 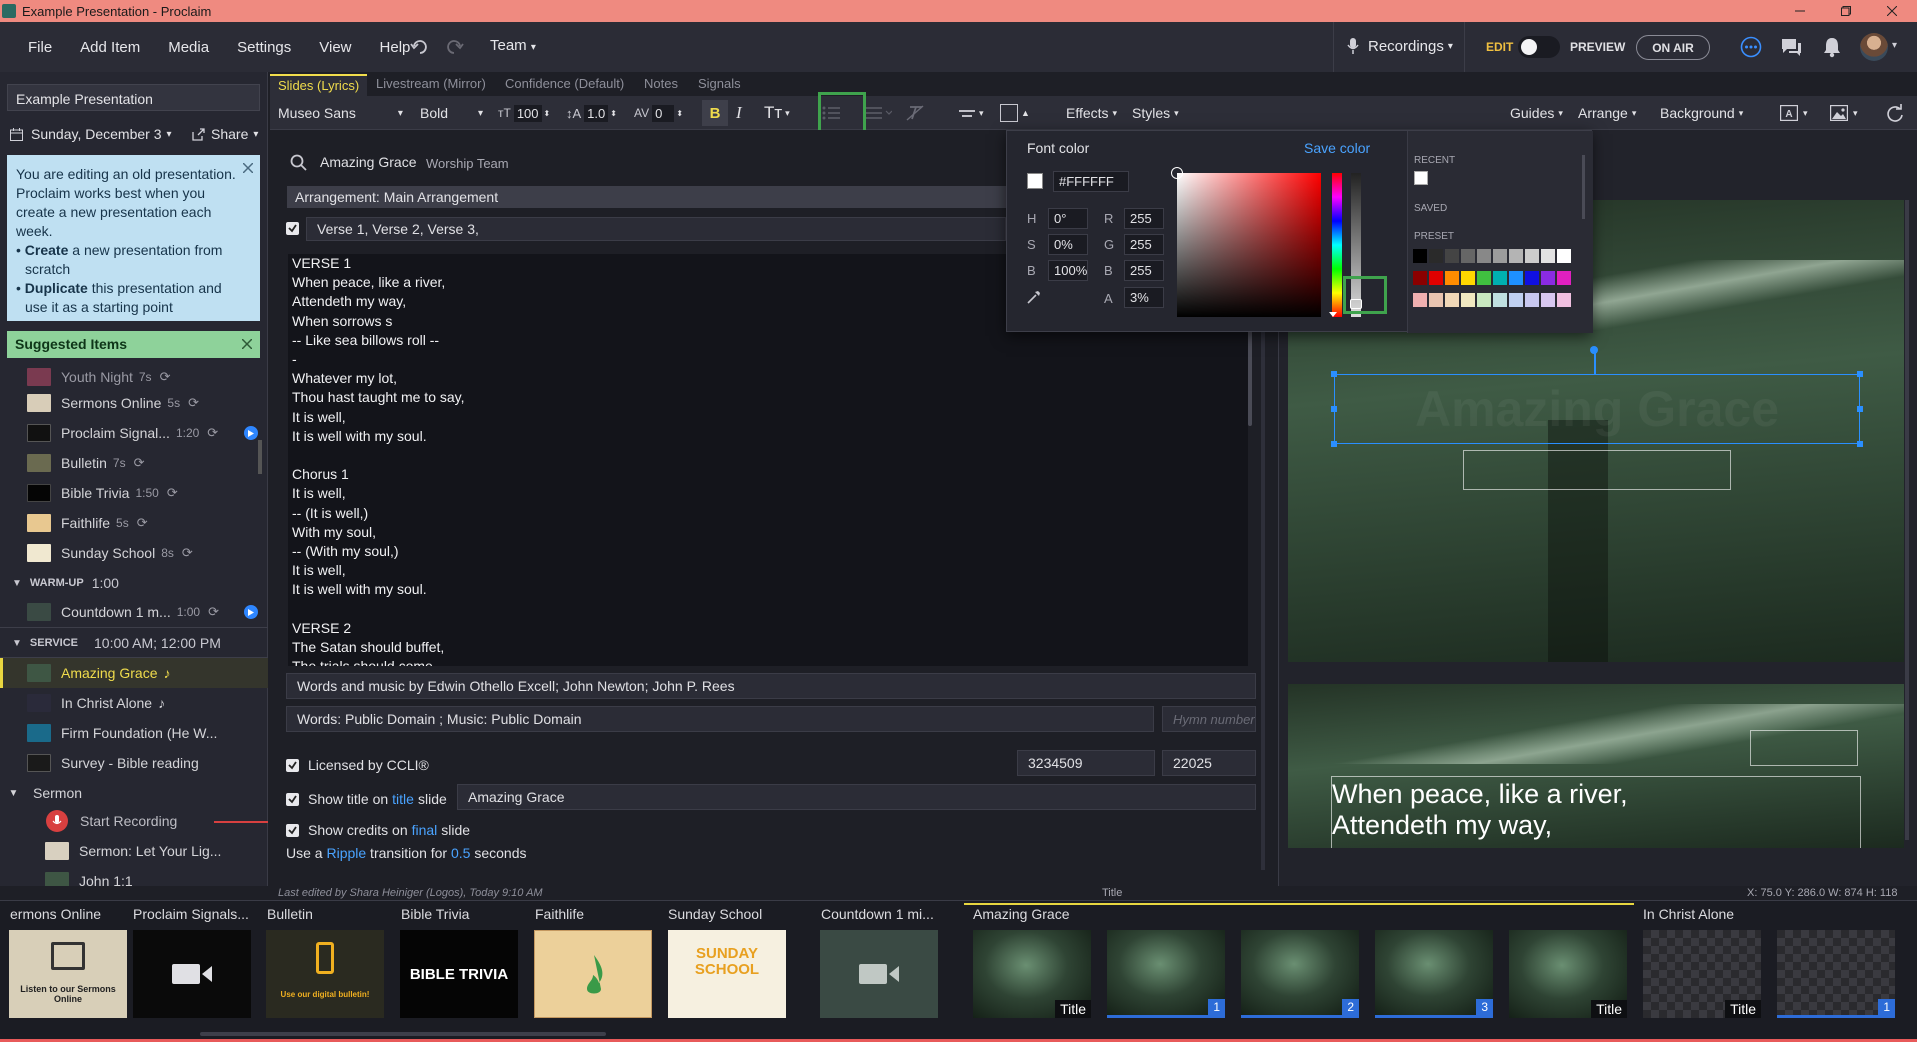 I want to click on small-text-box, so click(x=1804, y=748).